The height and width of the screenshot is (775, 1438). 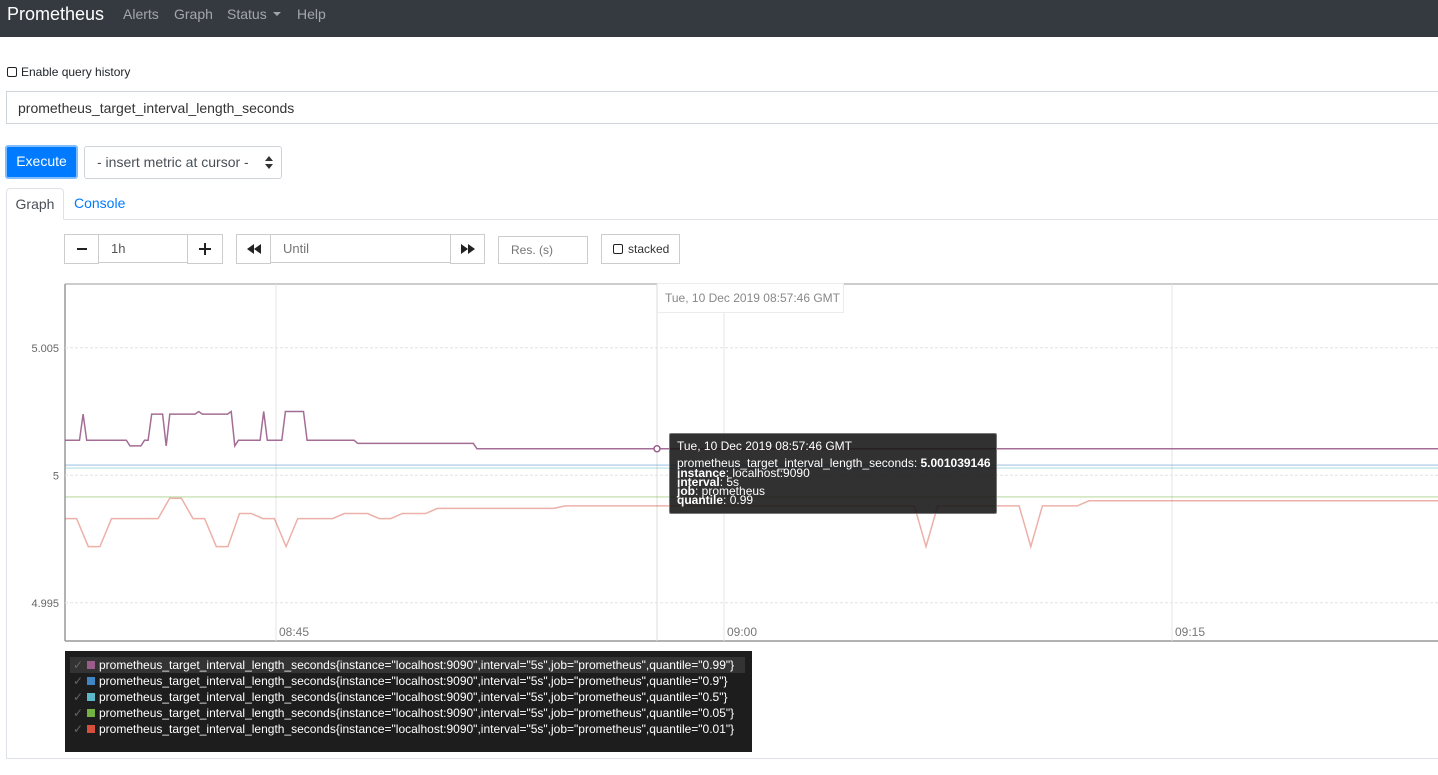 I want to click on insert-metric-select: - insert metric at cursor -, so click(x=183, y=162).